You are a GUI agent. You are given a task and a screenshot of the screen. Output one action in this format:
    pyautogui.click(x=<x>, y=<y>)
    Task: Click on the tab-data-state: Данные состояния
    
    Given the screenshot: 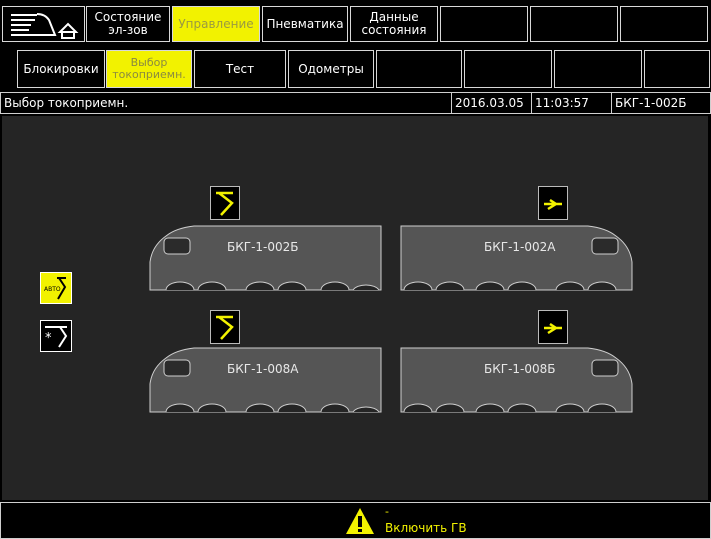 What is the action you would take?
    pyautogui.click(x=394, y=24)
    